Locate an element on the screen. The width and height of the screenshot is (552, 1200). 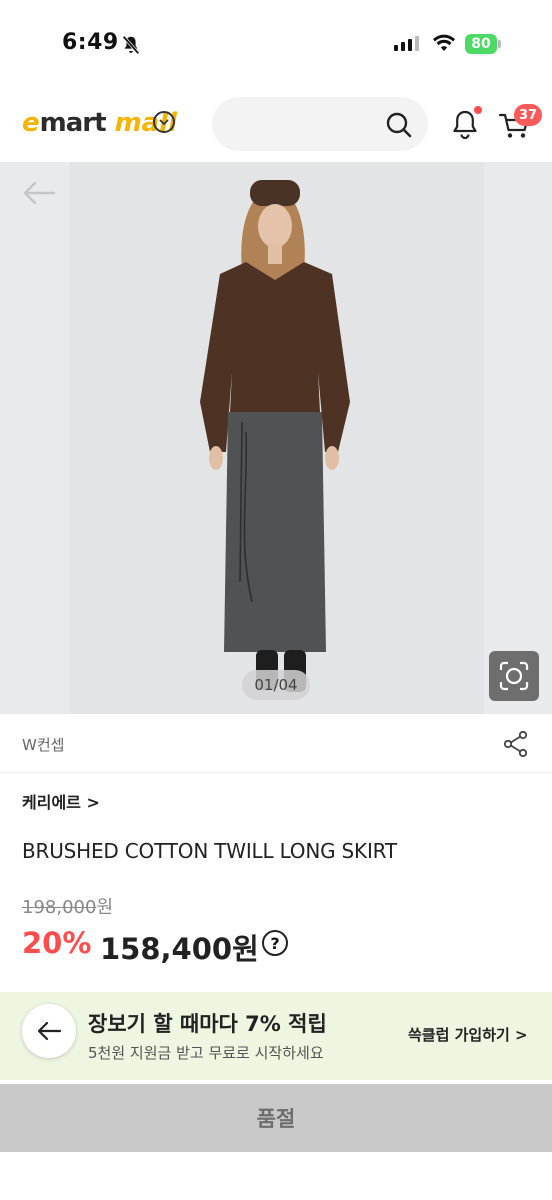
original-price: 198,000원 is located at coordinates (67, 906).